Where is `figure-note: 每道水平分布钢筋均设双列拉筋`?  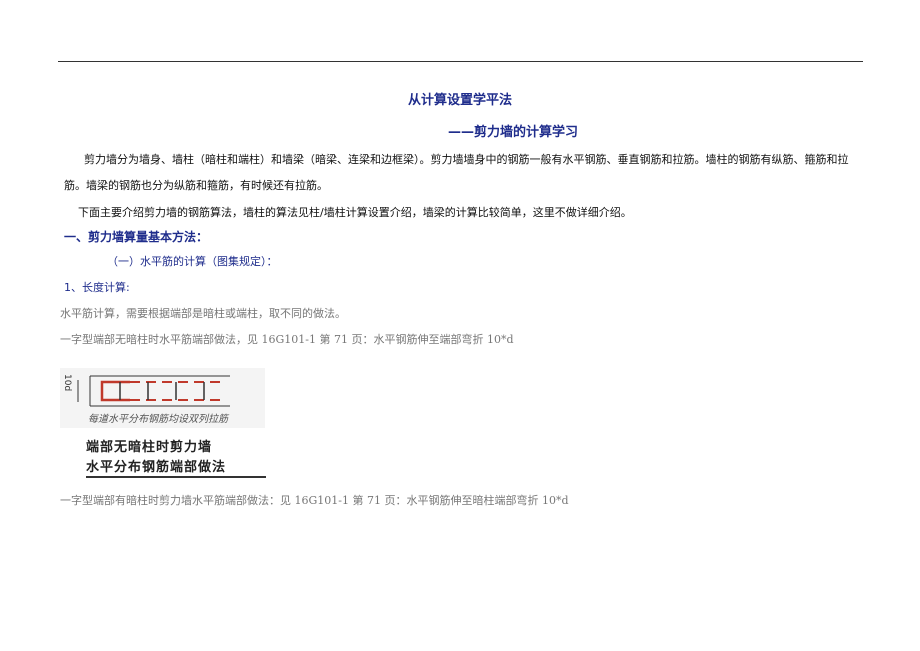 figure-note: 每道水平分布钢筋均设双列拉筋 is located at coordinates (158, 419).